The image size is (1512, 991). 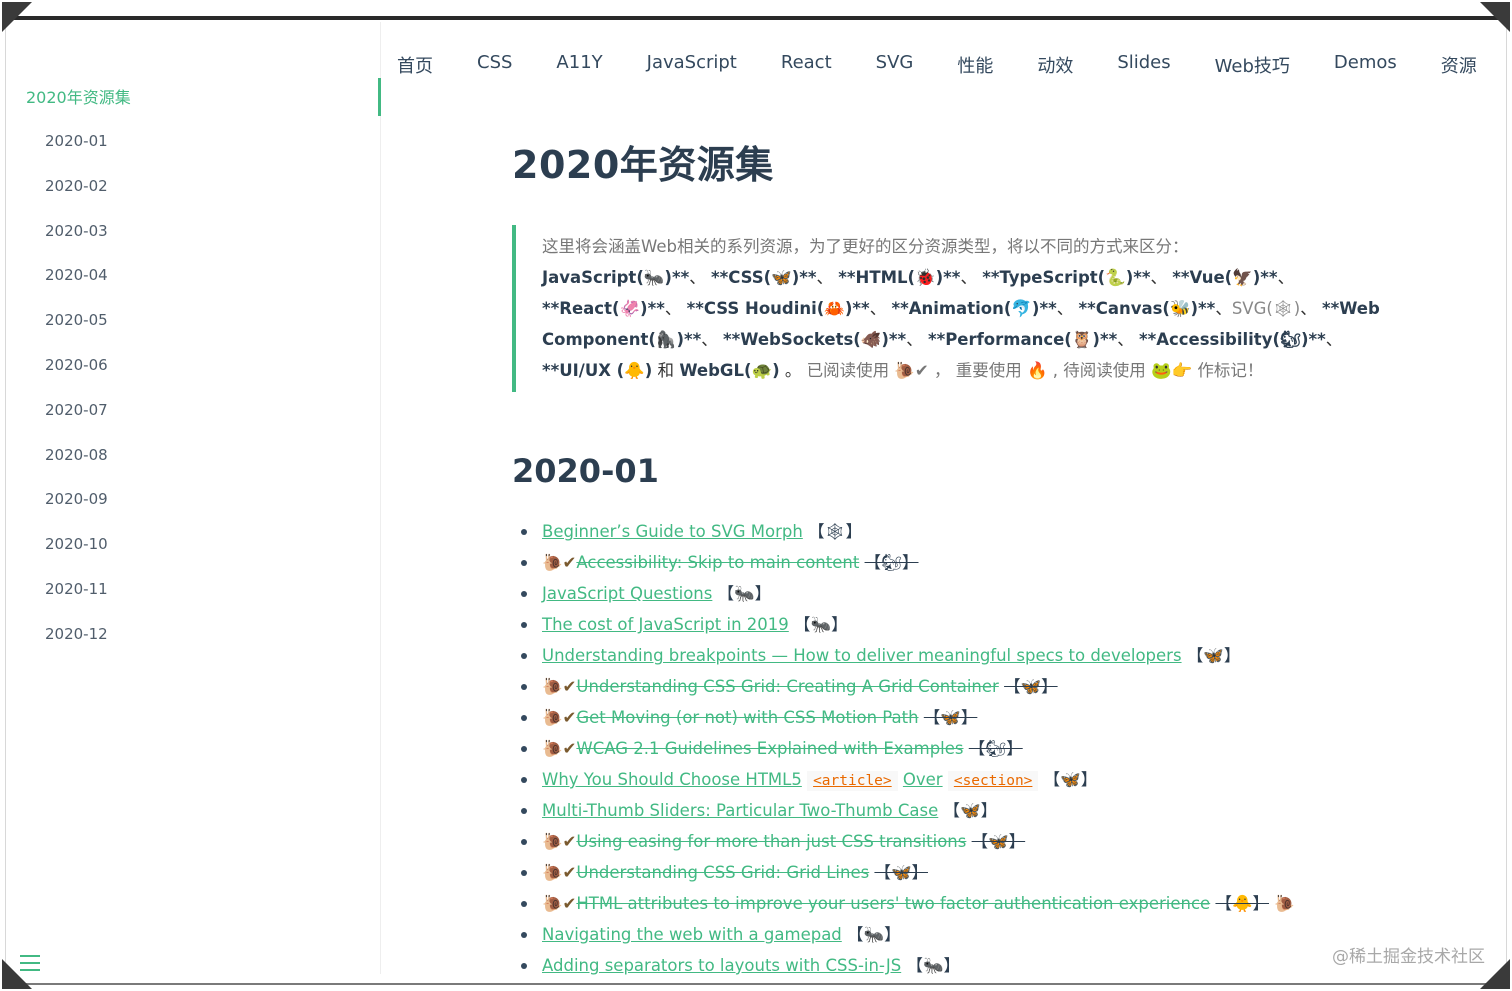 I want to click on hamburger-menu-icon, so click(x=30, y=964).